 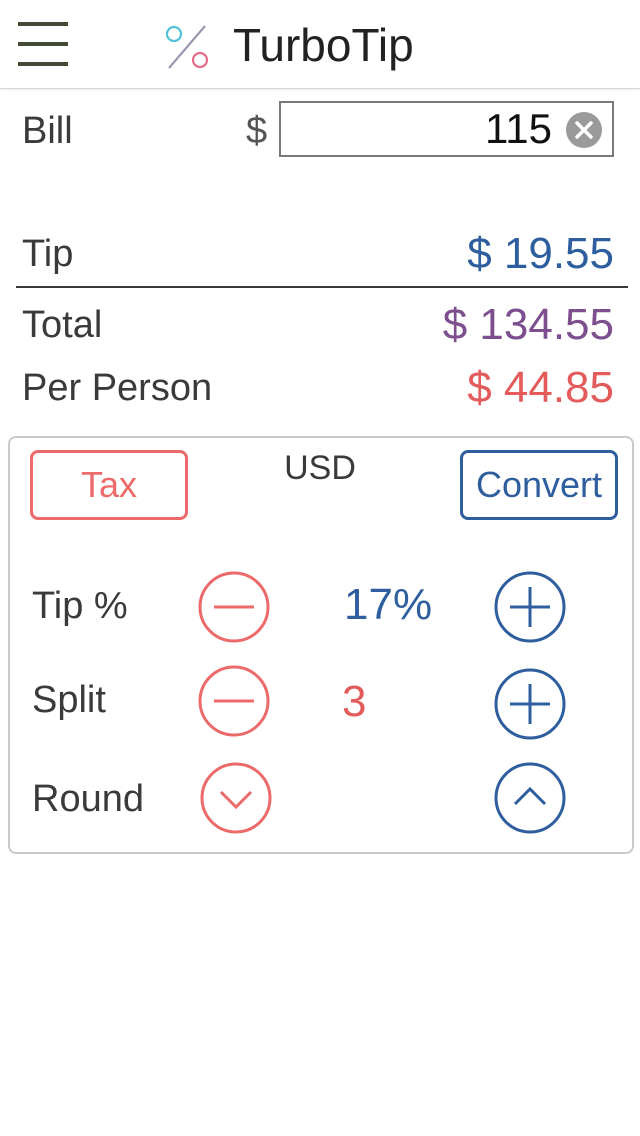 I want to click on divider, so click(x=322, y=287).